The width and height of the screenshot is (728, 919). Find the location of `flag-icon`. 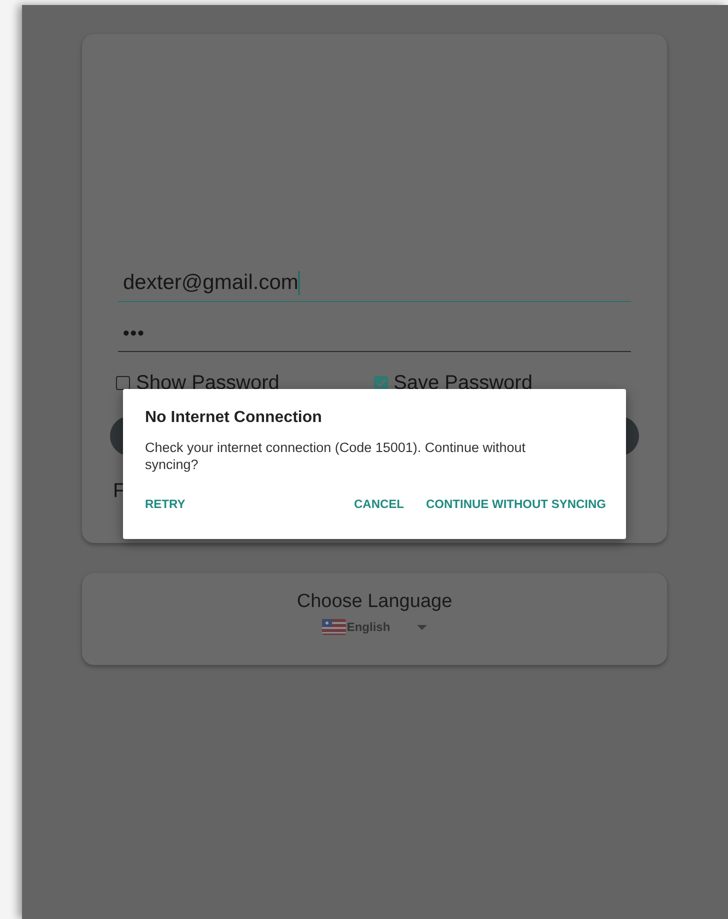

flag-icon is located at coordinates (334, 627).